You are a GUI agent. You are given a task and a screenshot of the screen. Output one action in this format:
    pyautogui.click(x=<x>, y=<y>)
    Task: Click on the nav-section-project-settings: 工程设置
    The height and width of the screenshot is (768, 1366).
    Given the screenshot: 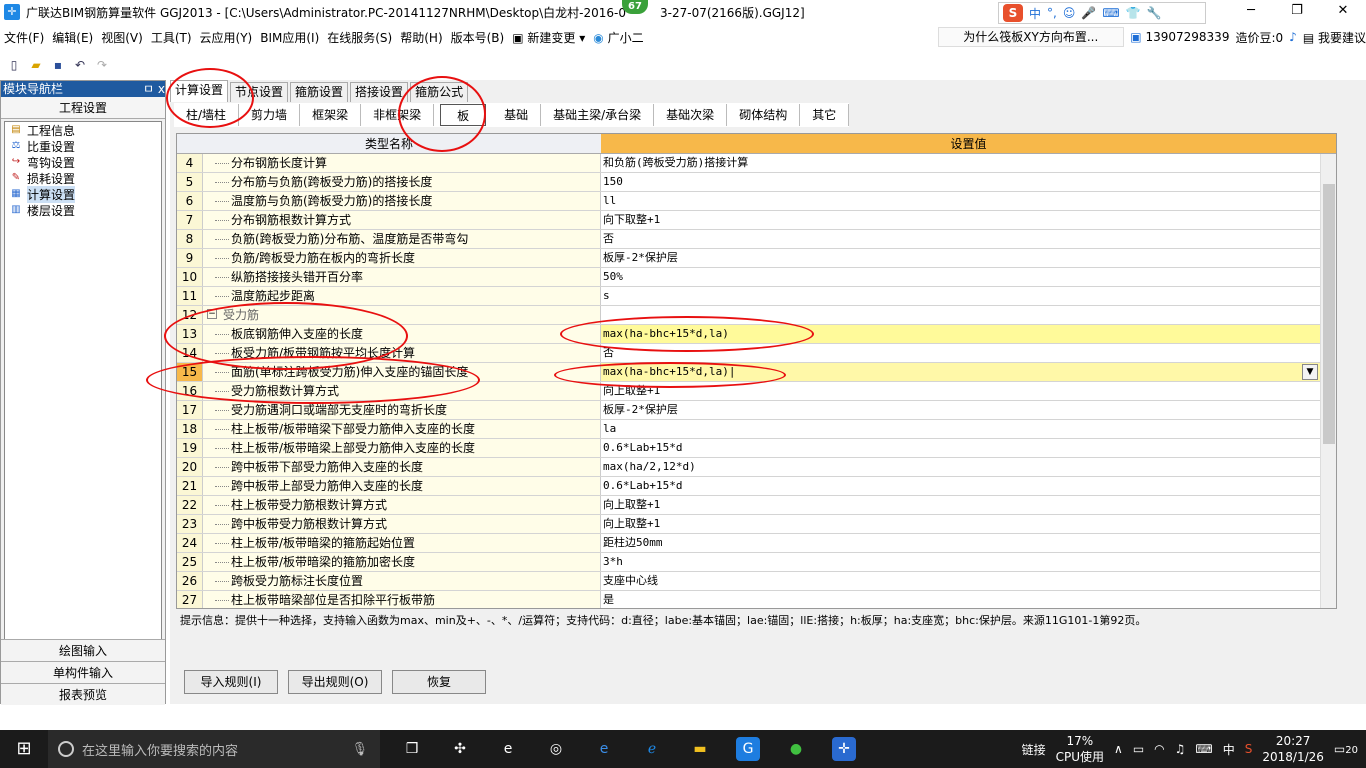 What is the action you would take?
    pyautogui.click(x=83, y=108)
    